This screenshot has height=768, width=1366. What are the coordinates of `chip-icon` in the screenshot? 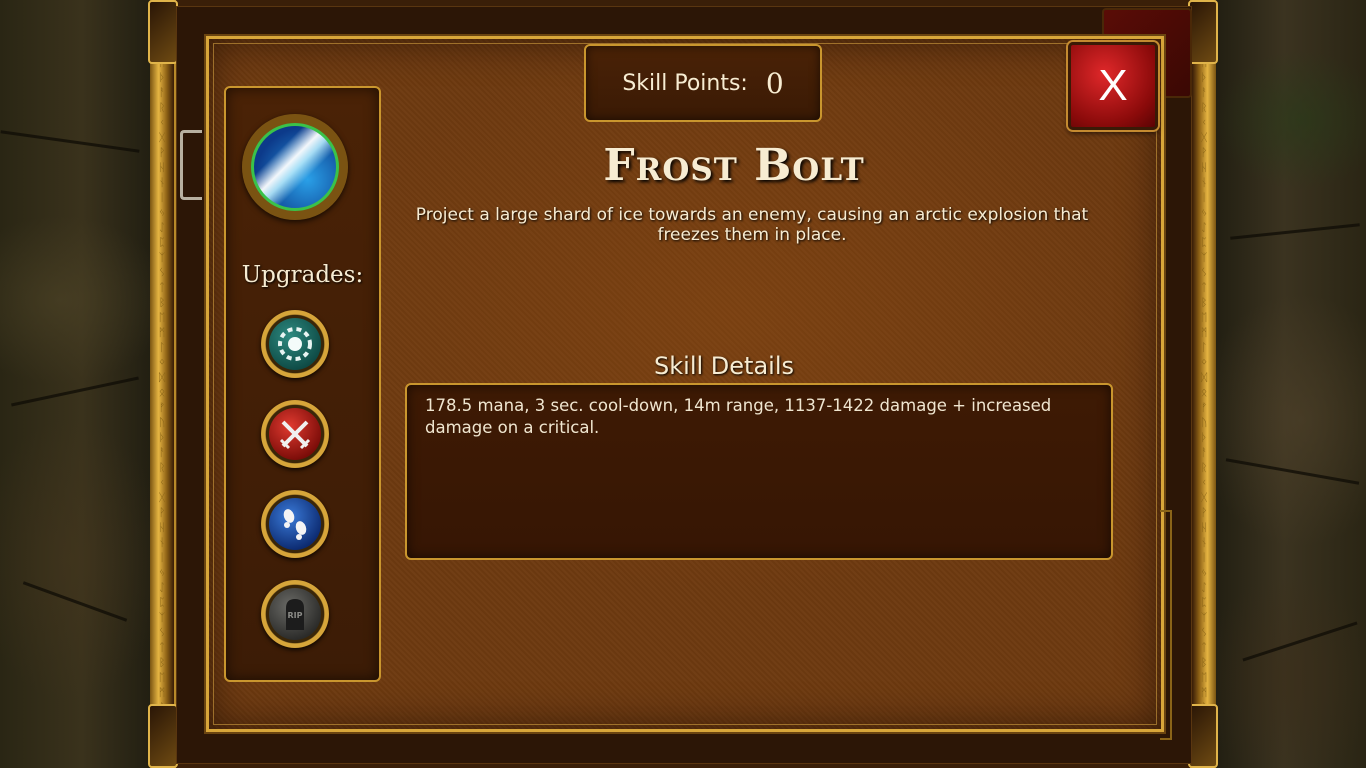 It's located at (295, 344).